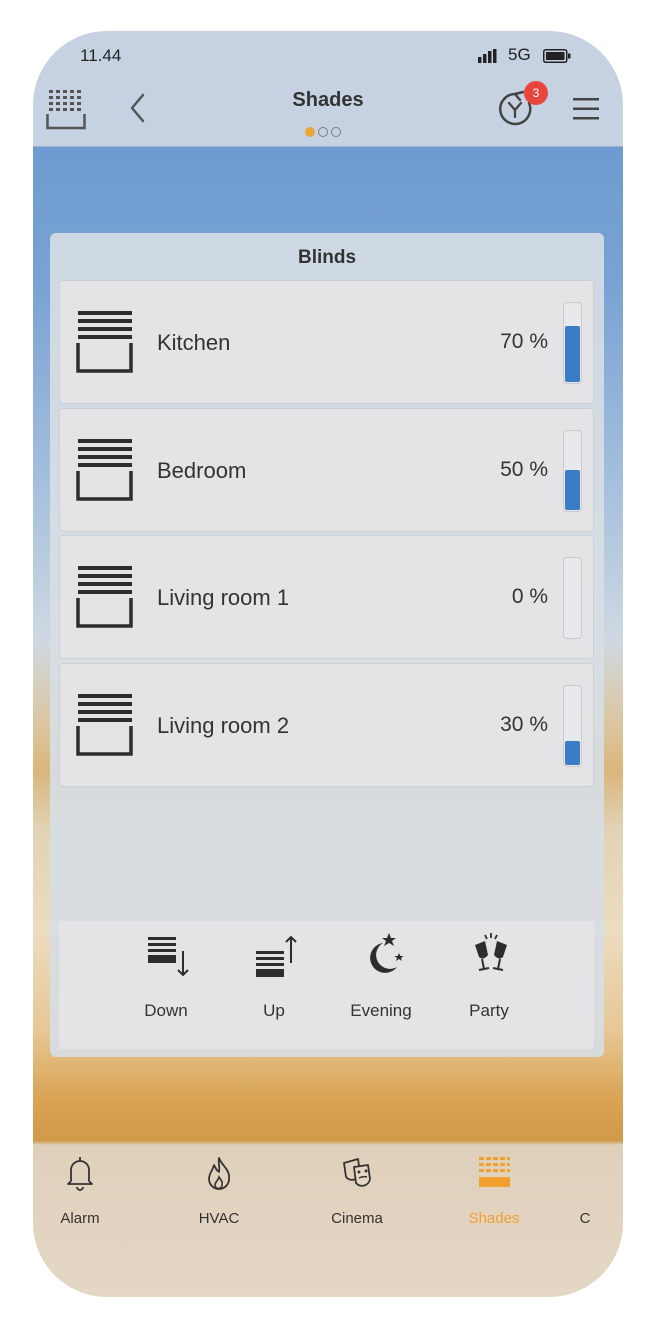  I want to click on tab-label: Alarm, so click(80, 1218).